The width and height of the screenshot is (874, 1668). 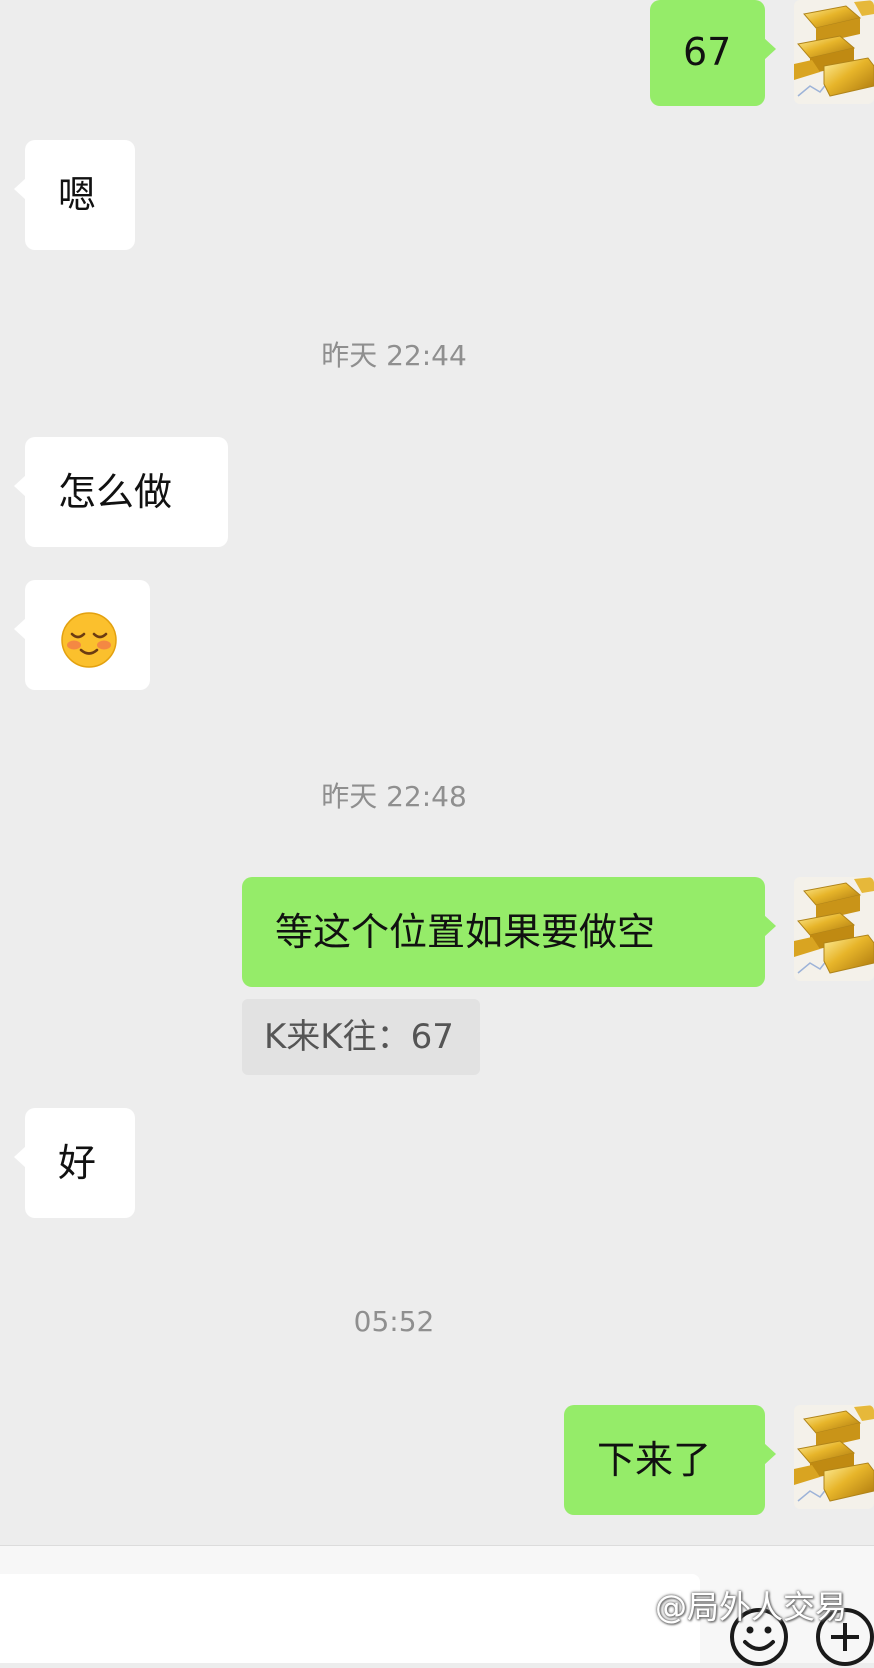 I want to click on message-text: 怎么做, so click(x=115, y=492).